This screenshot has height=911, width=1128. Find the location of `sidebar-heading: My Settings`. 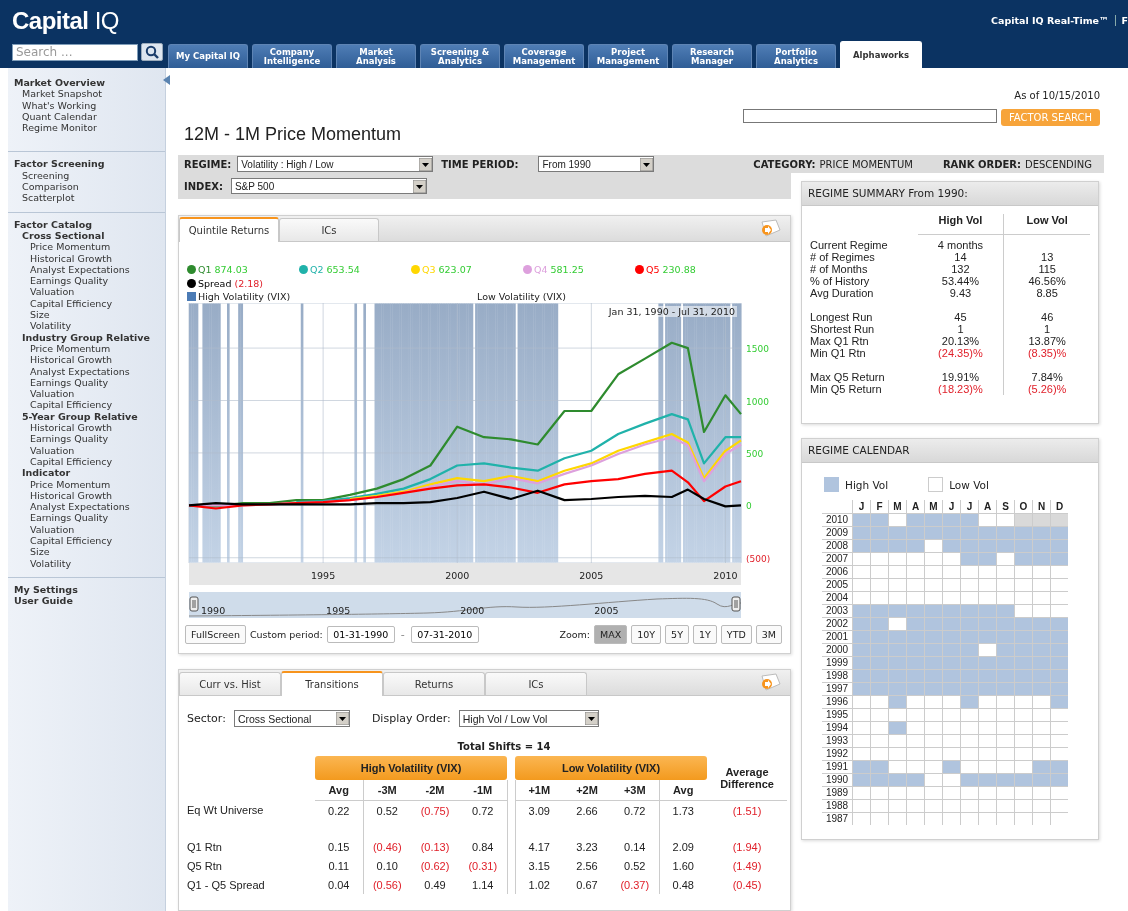

sidebar-heading: My Settings is located at coordinates (89, 589).